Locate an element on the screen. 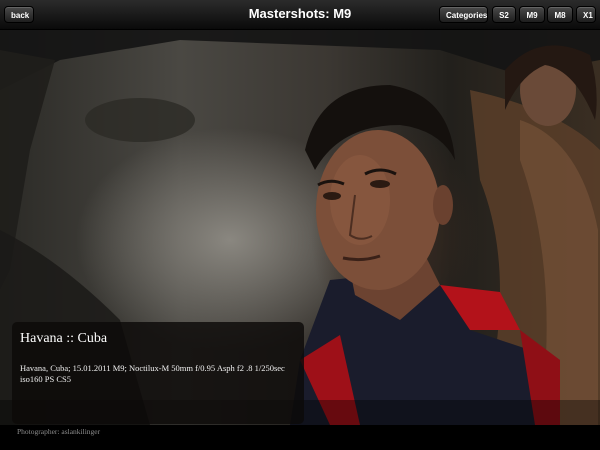 The width and height of the screenshot is (600, 450). m8-button: M8 is located at coordinates (560, 14).